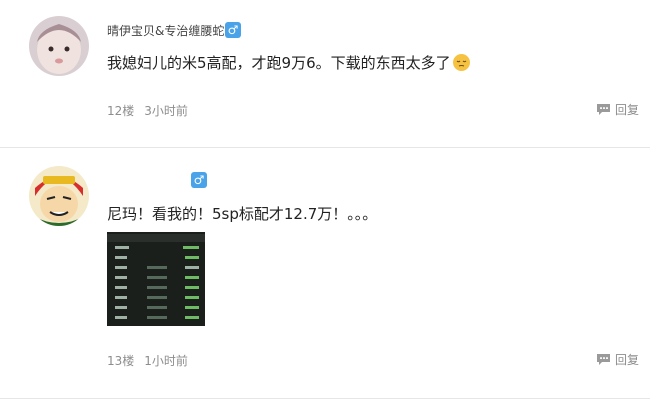  What do you see at coordinates (156, 279) in the screenshot?
I see `benchmark-screenshot-thumbnail` at bounding box center [156, 279].